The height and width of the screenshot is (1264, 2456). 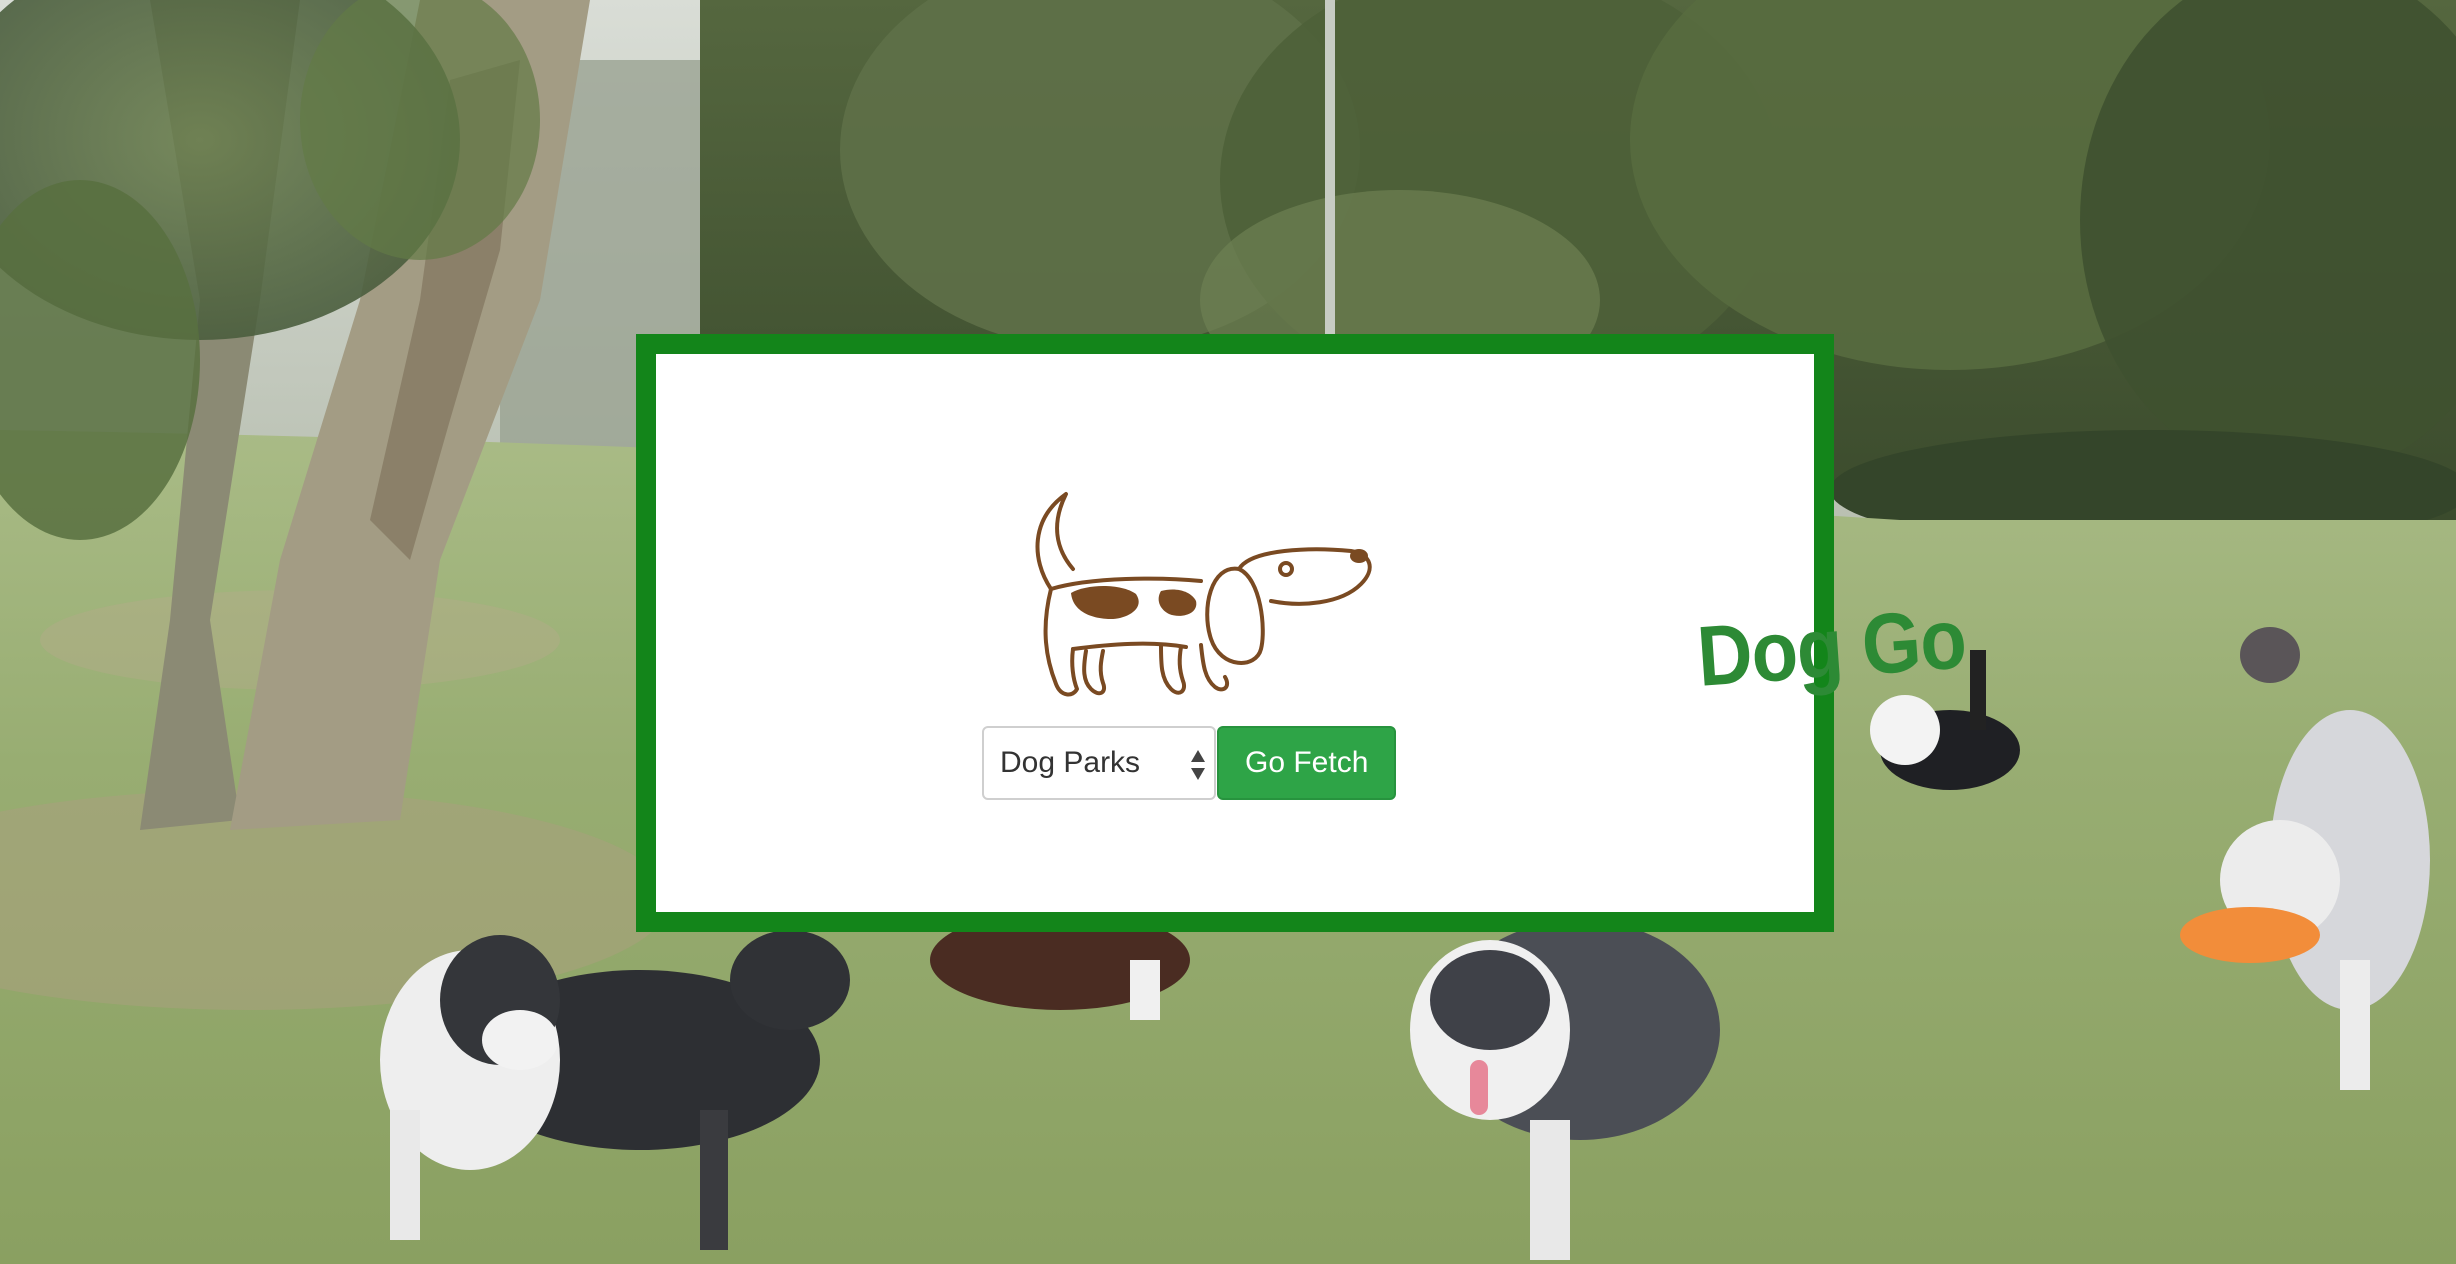 What do you see at coordinates (1307, 763) in the screenshot?
I see `go-fetch-button: Go Fetch` at bounding box center [1307, 763].